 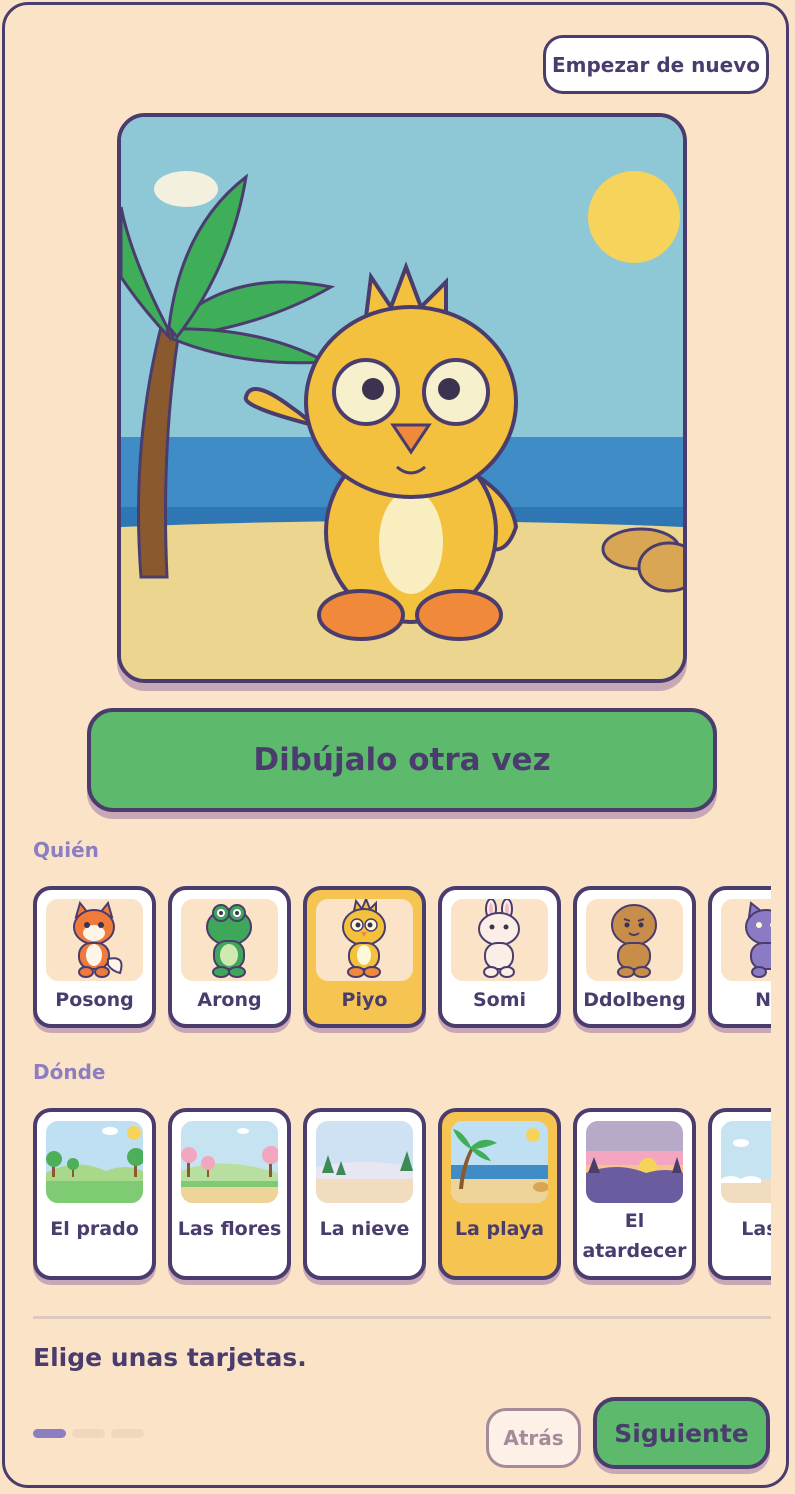 I want to click on character-card-na: Na, so click(x=739, y=957).